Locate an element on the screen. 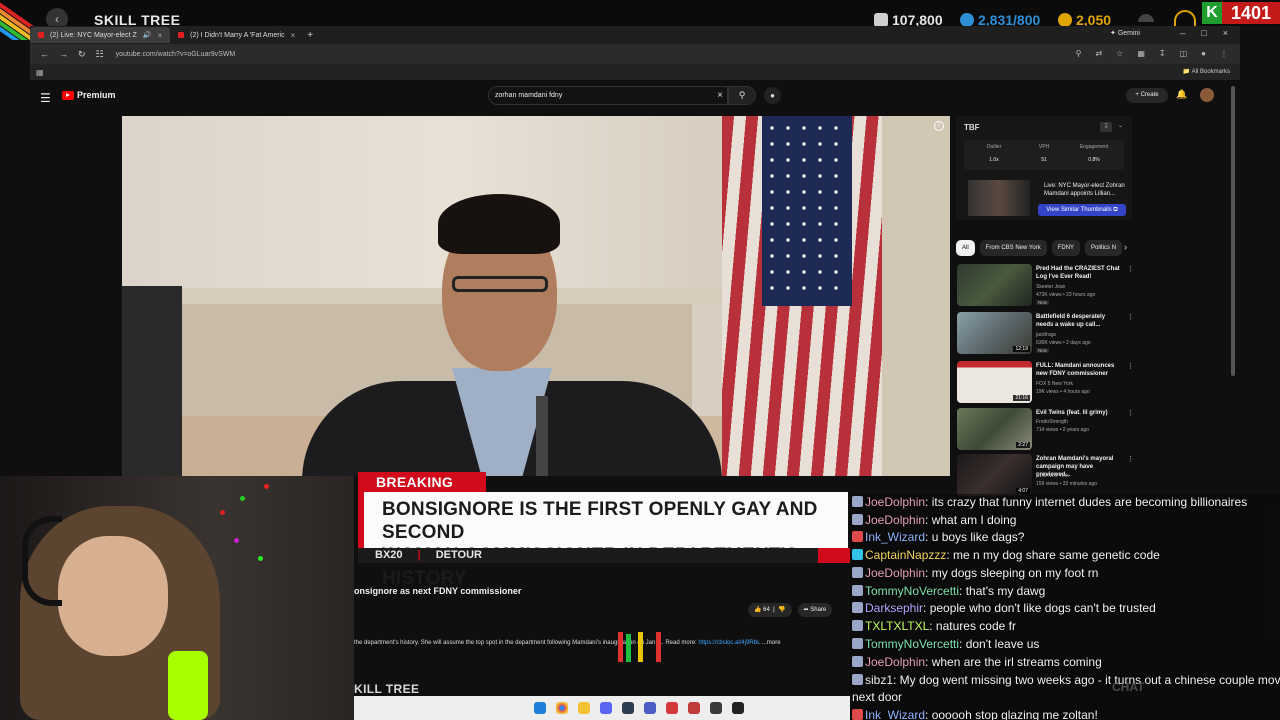 This screenshot has height=720, width=1280. recommendation-thumbnail: 2:27 is located at coordinates (994, 429).